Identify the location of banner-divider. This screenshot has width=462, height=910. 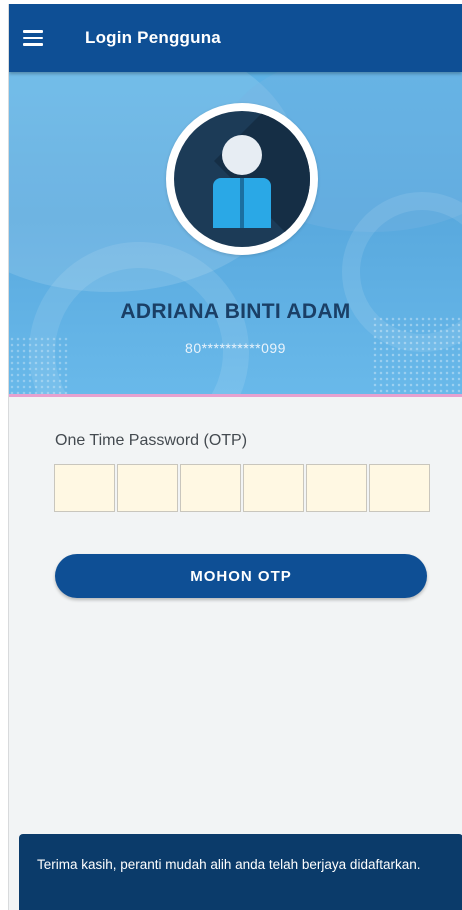
(235, 395).